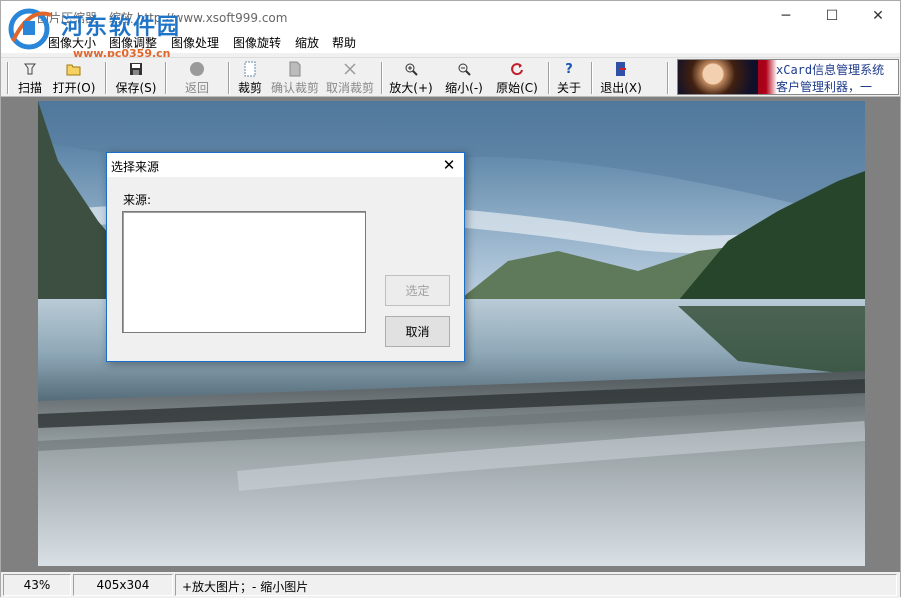 The image size is (901, 598). I want to click on zoom-in-button: 放大(+), so click(411, 78).